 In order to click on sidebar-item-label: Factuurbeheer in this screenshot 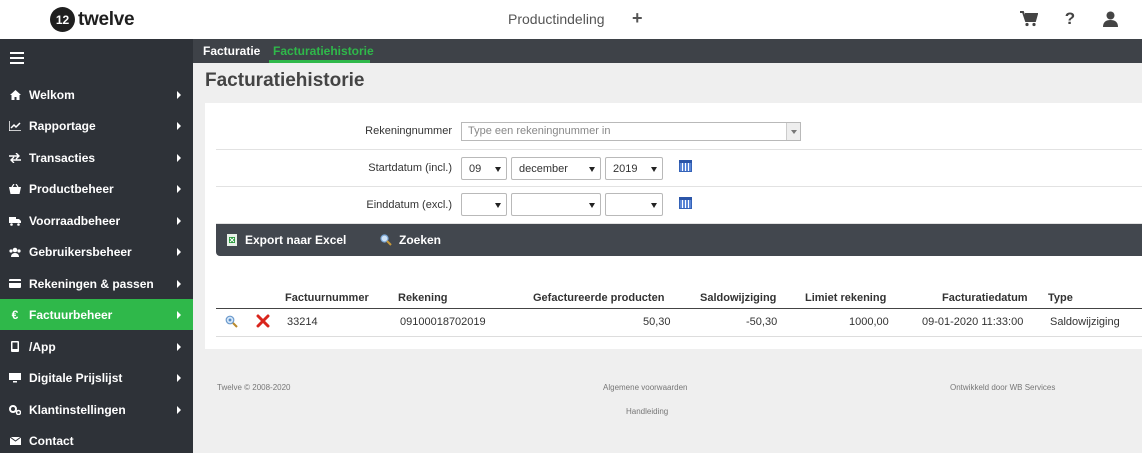, I will do `click(71, 314)`.